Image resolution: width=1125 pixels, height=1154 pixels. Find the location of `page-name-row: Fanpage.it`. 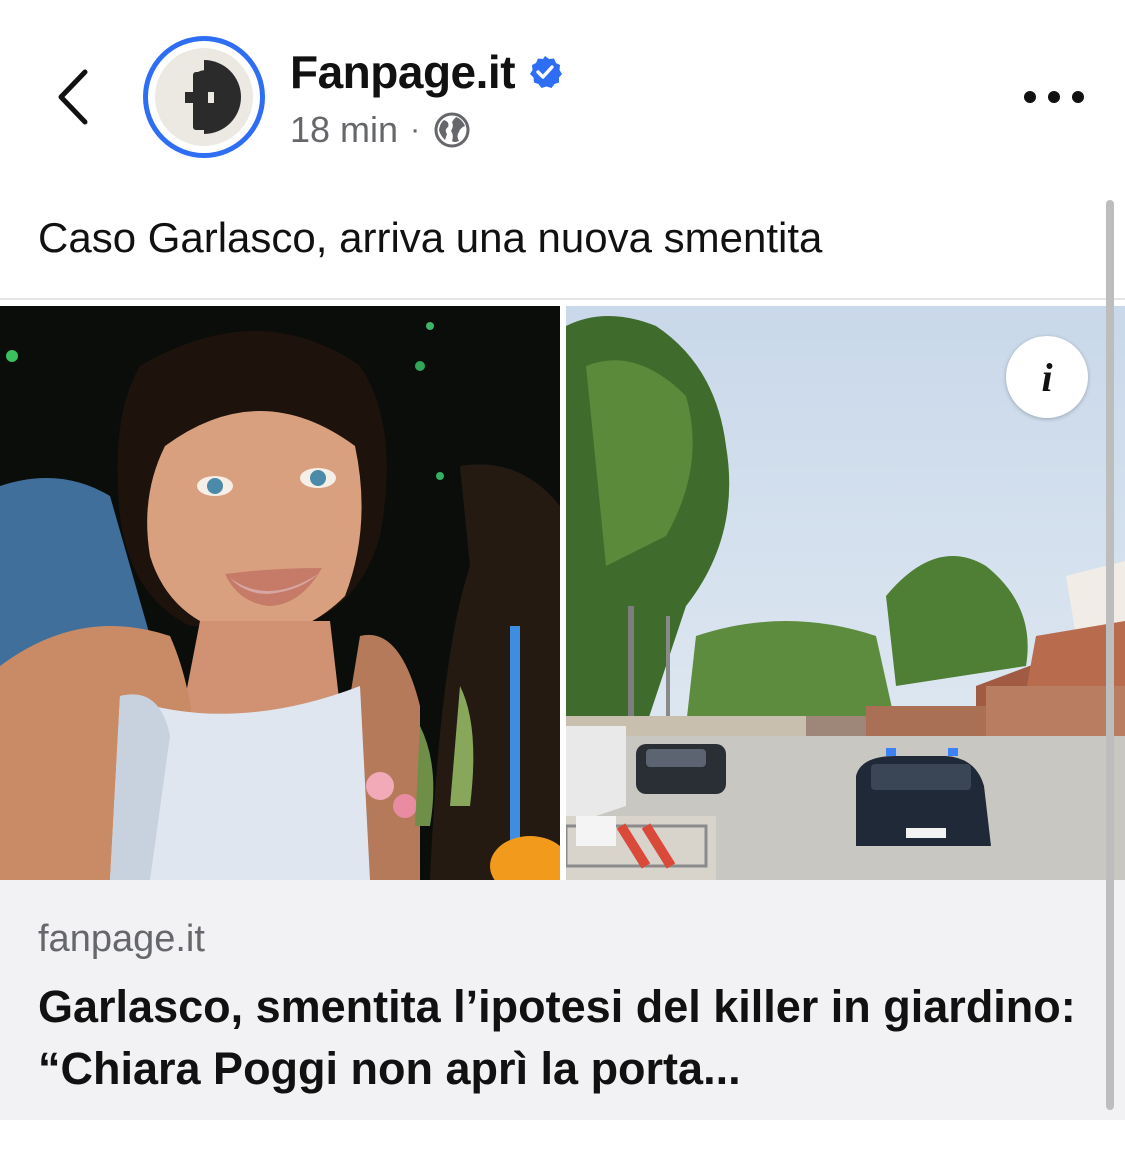

page-name-row: Fanpage.it is located at coordinates (426, 72).